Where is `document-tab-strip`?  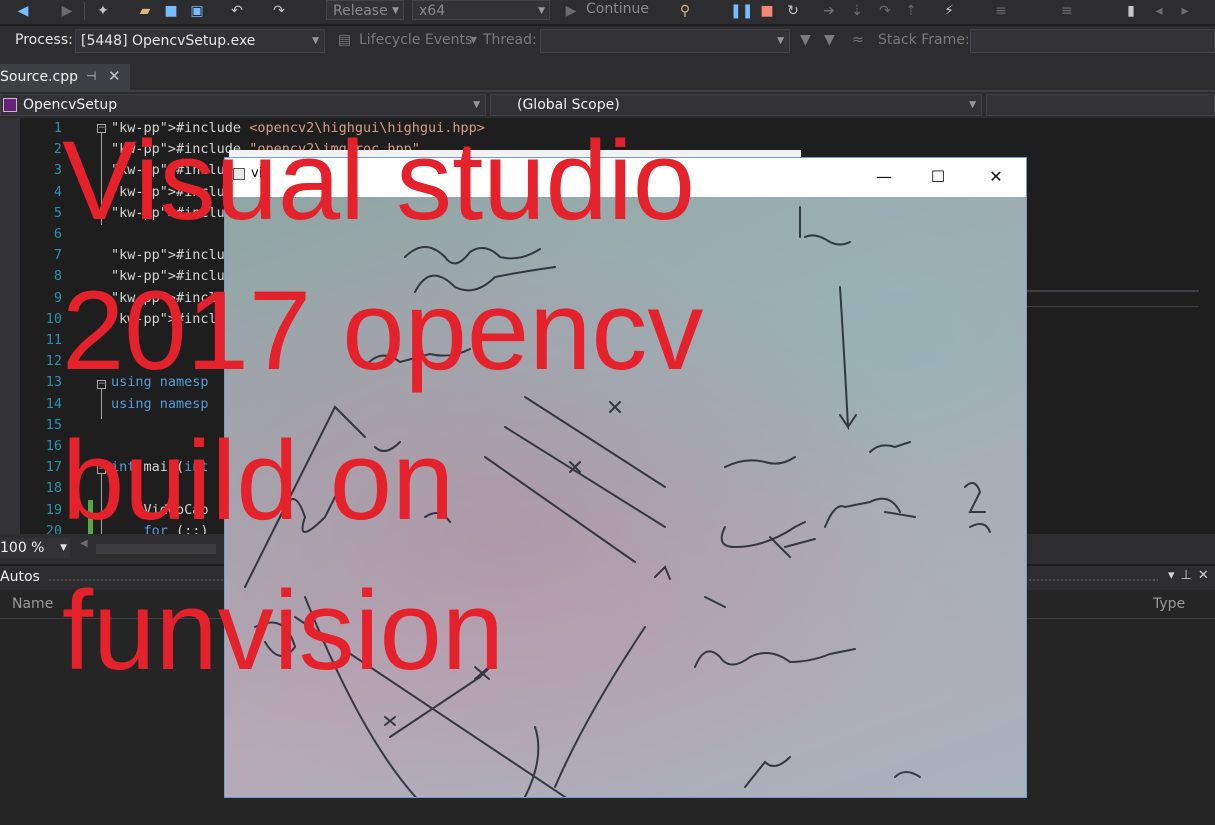 document-tab-strip is located at coordinates (607, 73).